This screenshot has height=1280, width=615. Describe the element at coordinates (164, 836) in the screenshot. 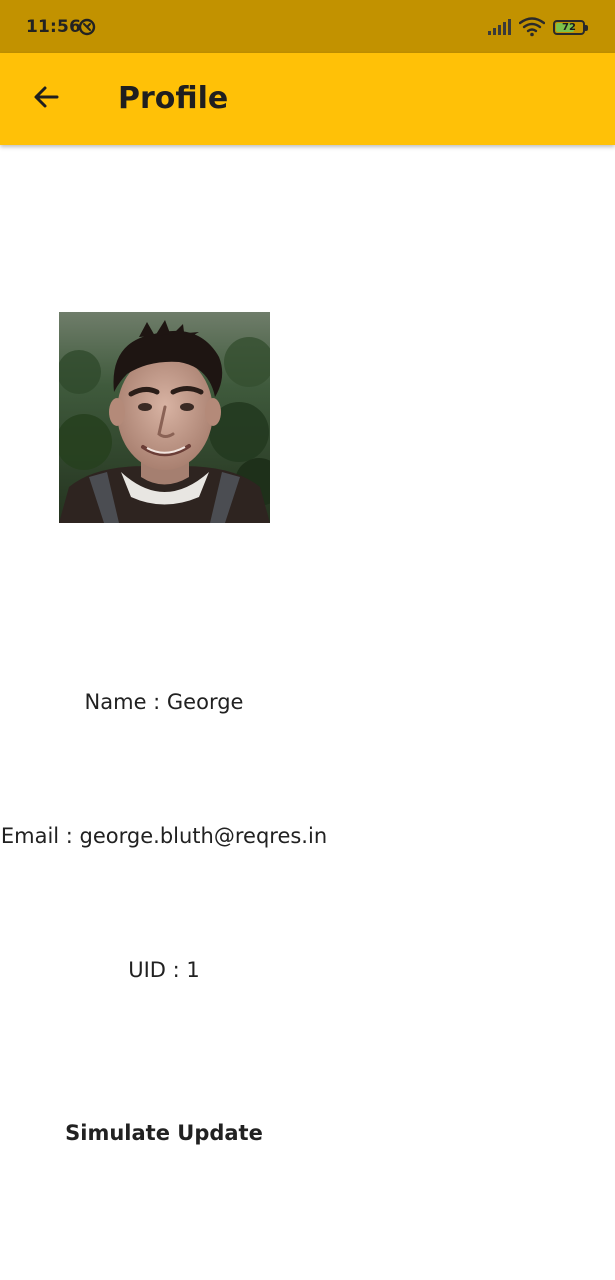

I see `profile-email: Email : george.bluth@reqres.in` at that location.